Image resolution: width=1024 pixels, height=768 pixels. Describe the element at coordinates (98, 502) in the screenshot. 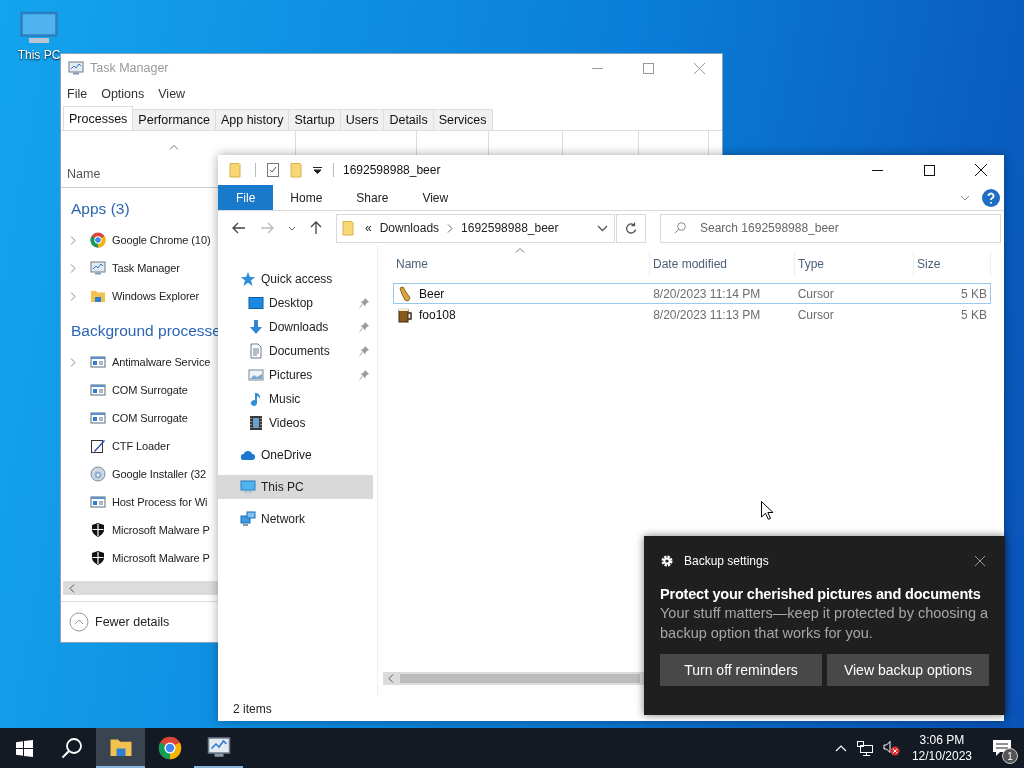

I see `window-icon` at that location.